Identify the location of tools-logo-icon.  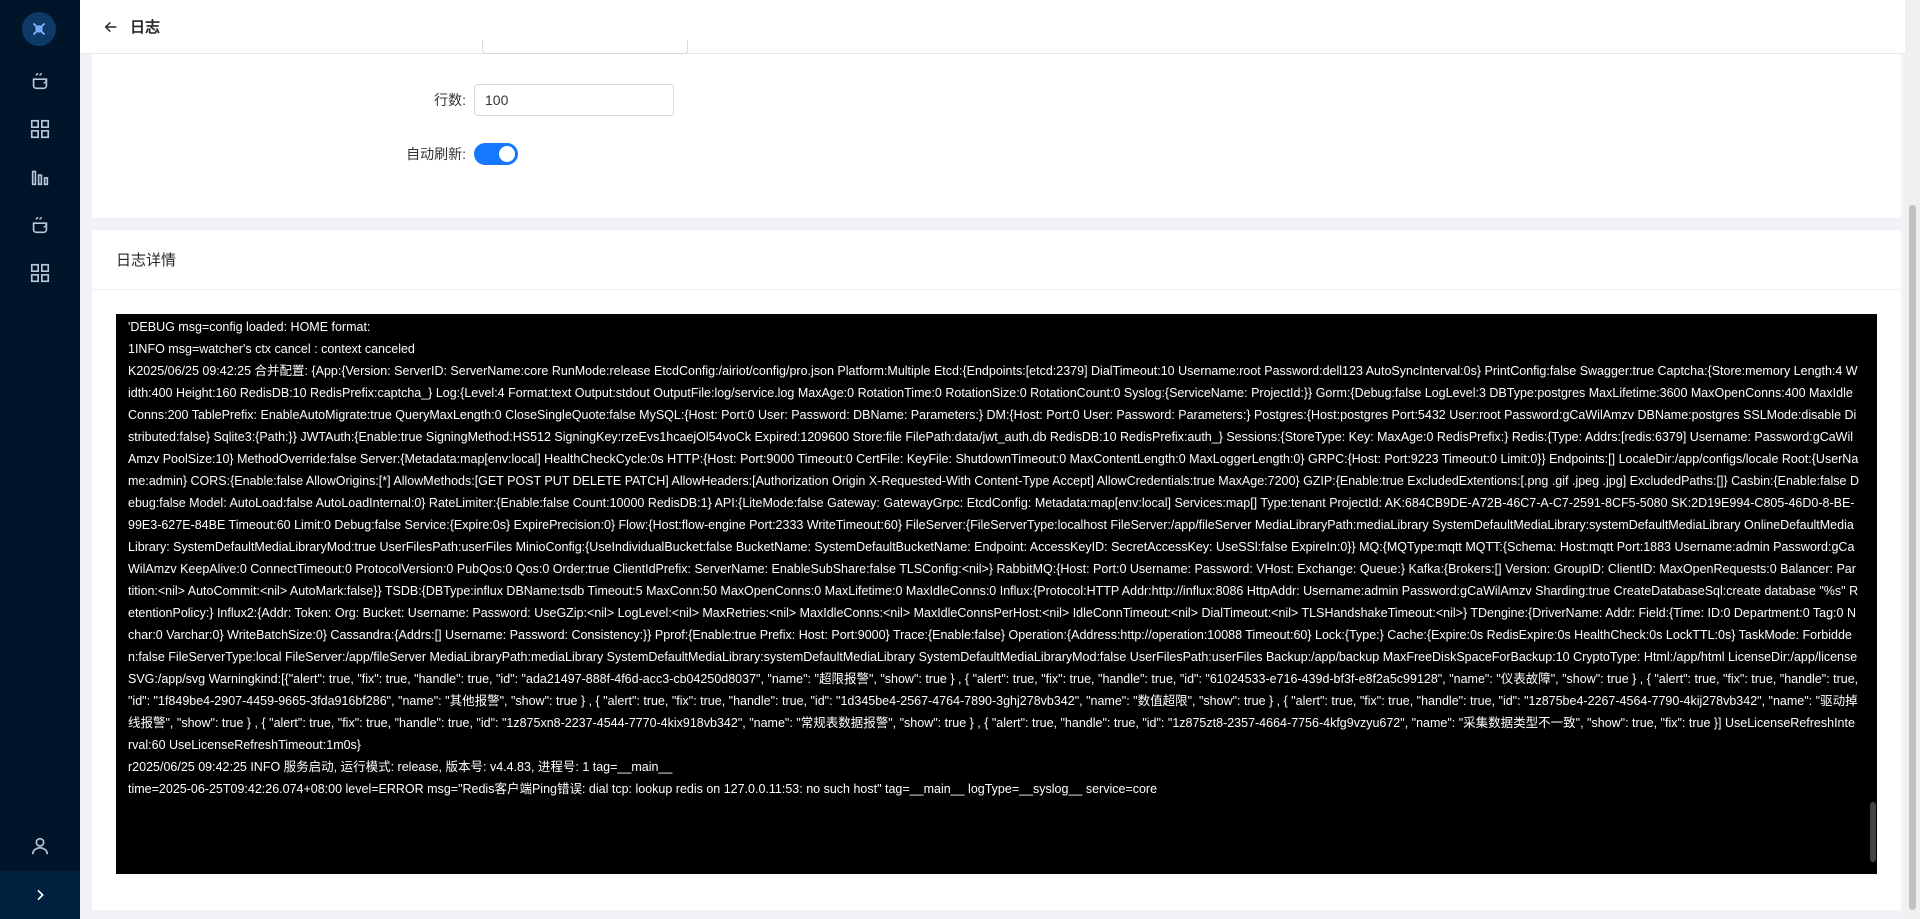
(39, 29).